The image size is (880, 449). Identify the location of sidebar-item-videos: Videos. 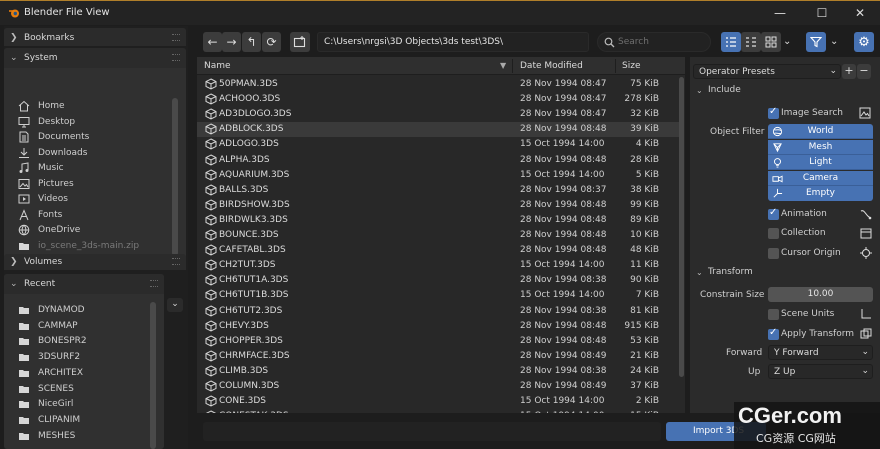
(93, 199).